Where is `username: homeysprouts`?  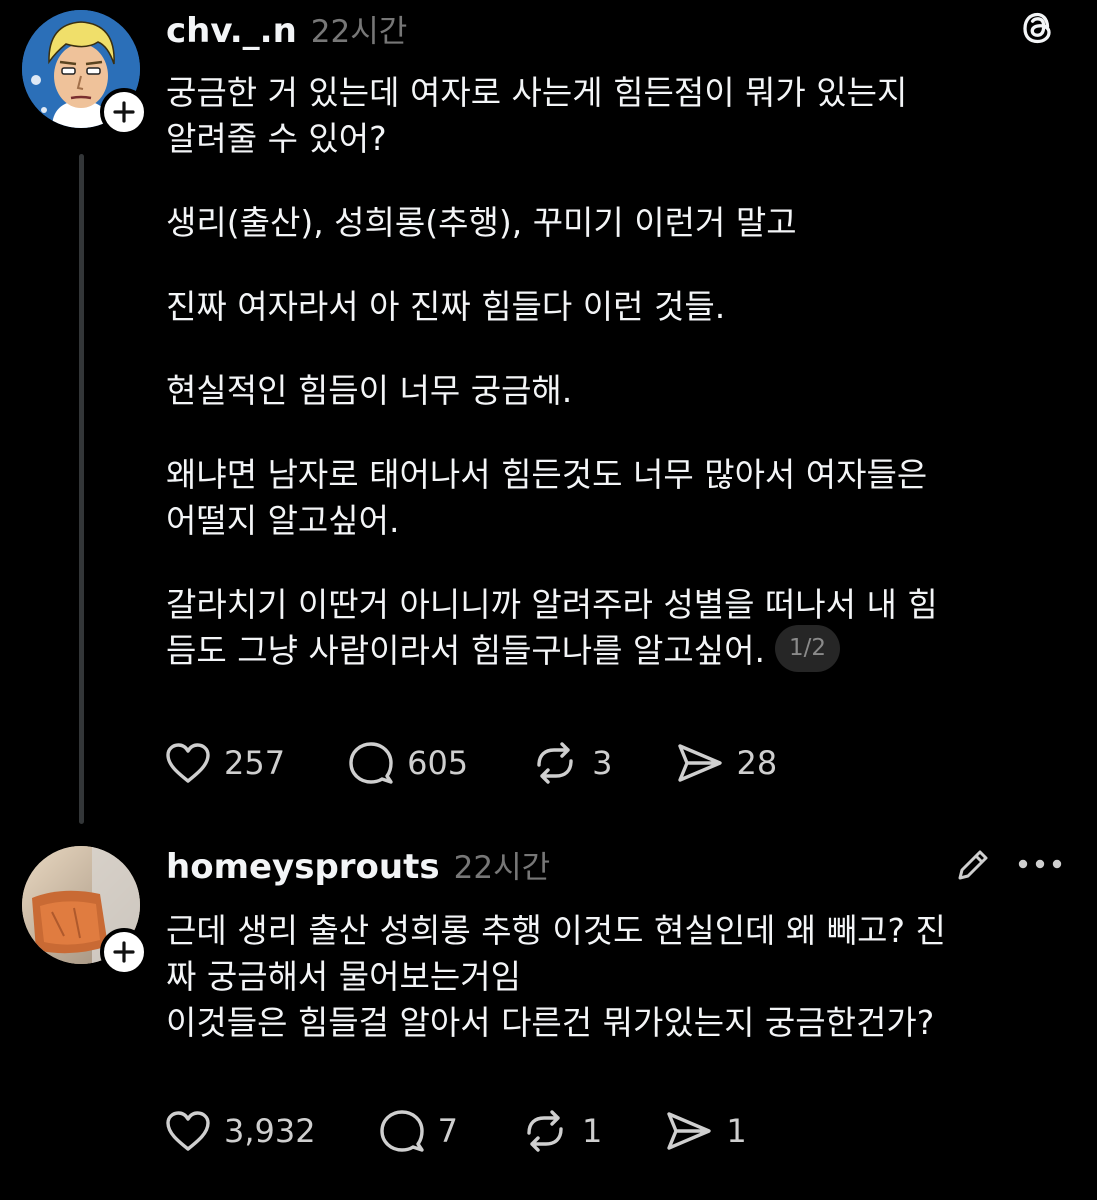 username: homeysprouts is located at coordinates (303, 867).